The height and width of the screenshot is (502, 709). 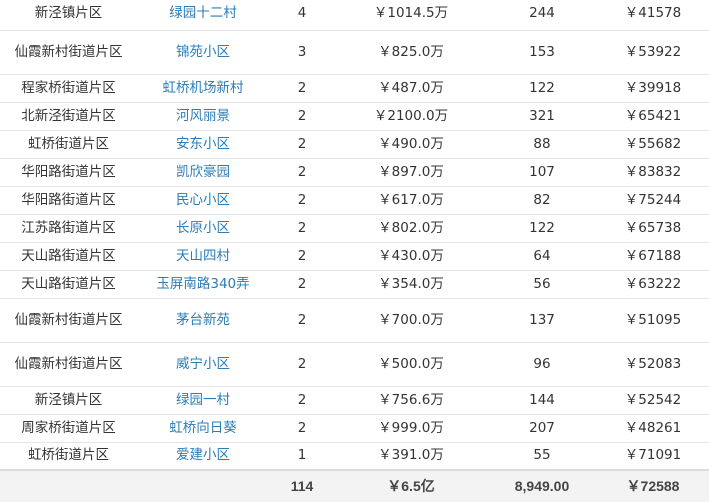 I want to click on community-cell: 虹桥向日葵, so click(x=203, y=428).